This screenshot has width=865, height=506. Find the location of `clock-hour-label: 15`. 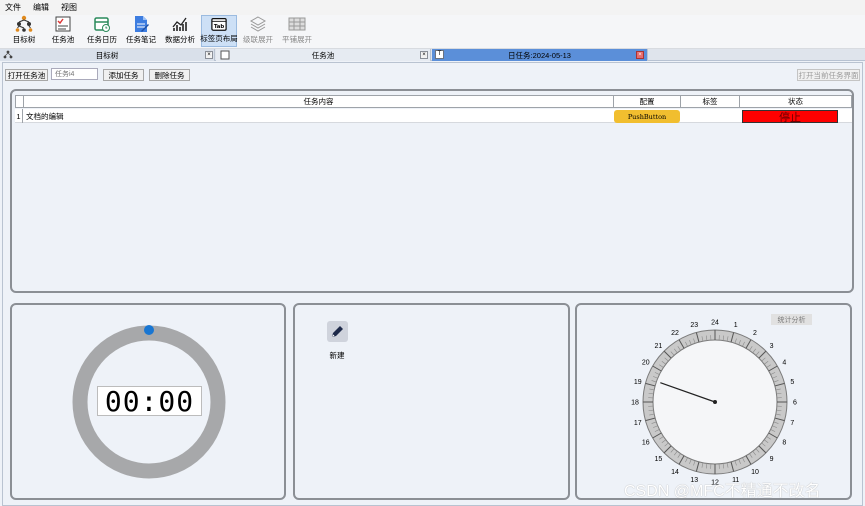

clock-hour-label: 15 is located at coordinates (659, 459).